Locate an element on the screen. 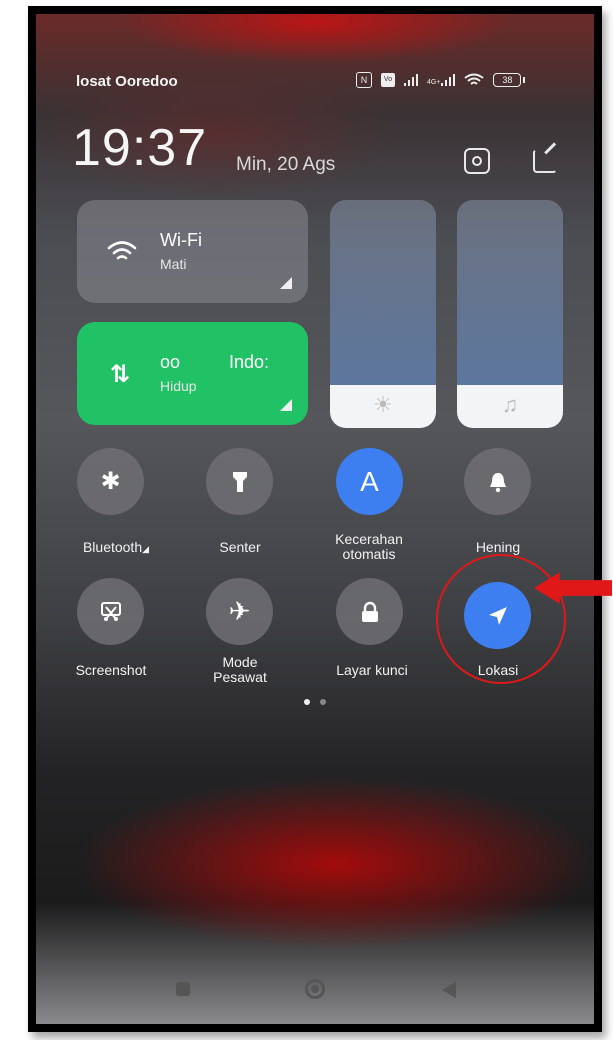 The width and height of the screenshot is (613, 1040). battery-level: 38 is located at coordinates (507, 80).